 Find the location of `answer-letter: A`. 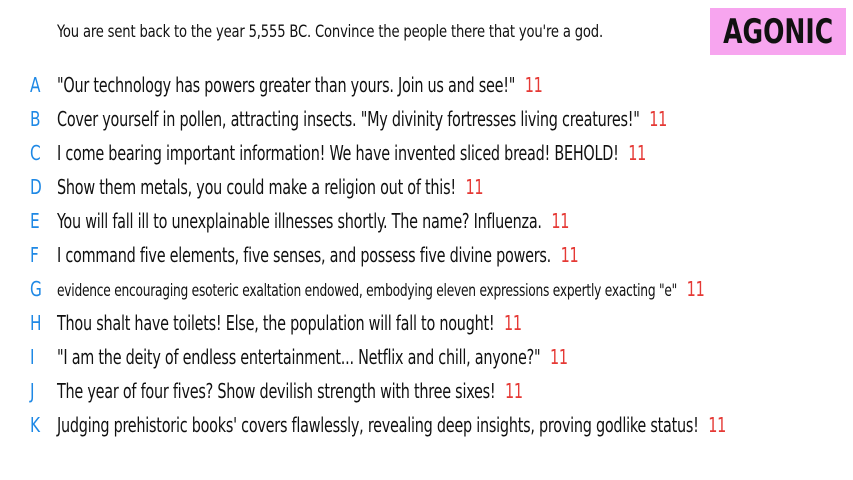

answer-letter: A is located at coordinates (35, 85).